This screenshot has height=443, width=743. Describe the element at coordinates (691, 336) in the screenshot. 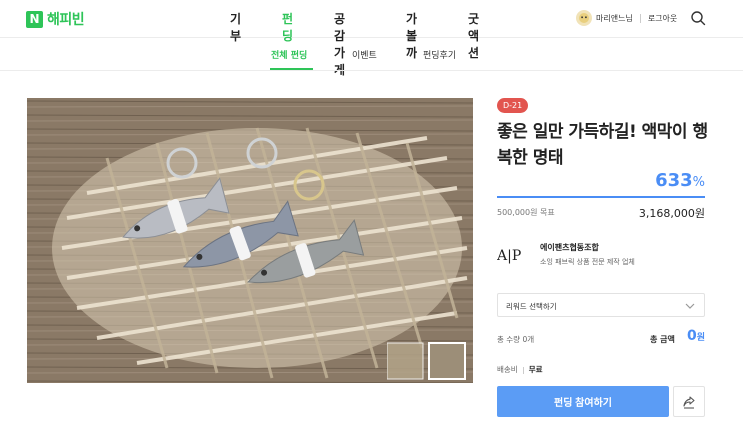

I see `total-amount-number: 0` at that location.